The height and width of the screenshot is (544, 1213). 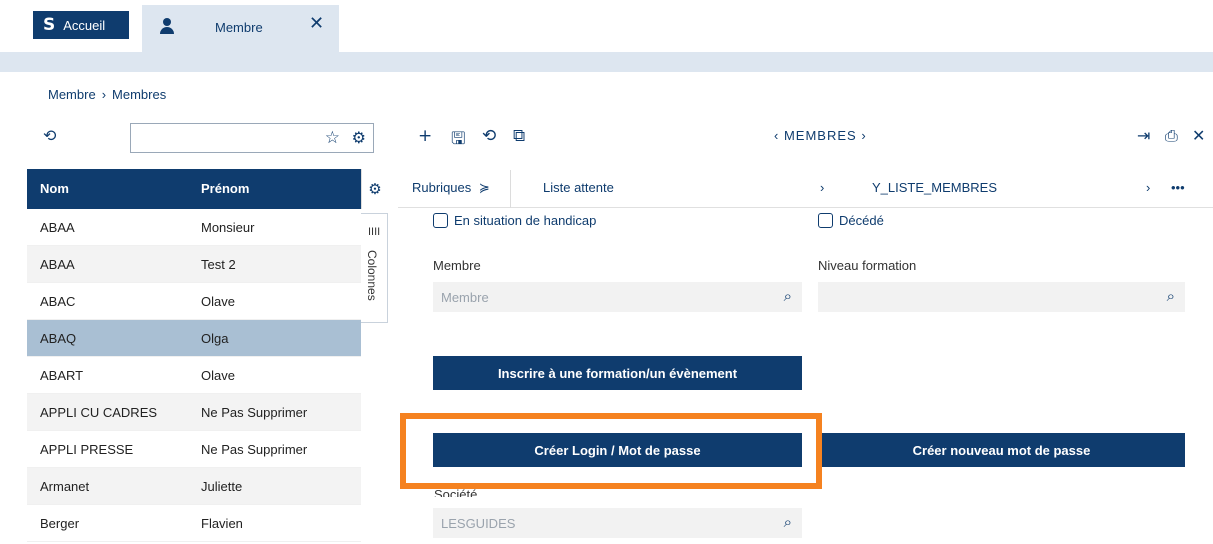 I want to click on handicap-checkbox, so click(x=440, y=220).